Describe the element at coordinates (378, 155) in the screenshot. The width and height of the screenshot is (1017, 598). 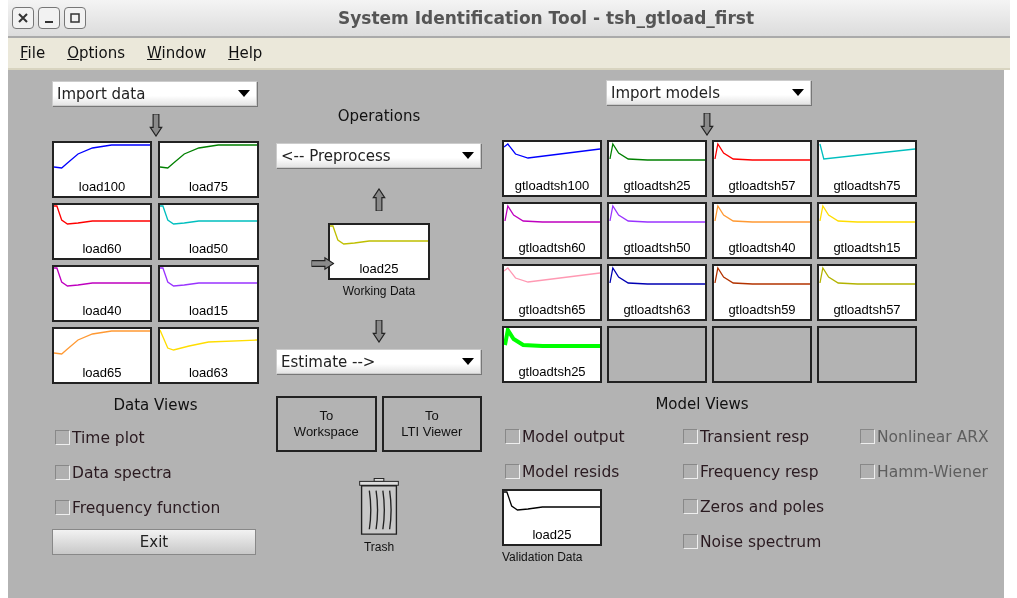
I see `dropdown: <-- Preprocess` at that location.